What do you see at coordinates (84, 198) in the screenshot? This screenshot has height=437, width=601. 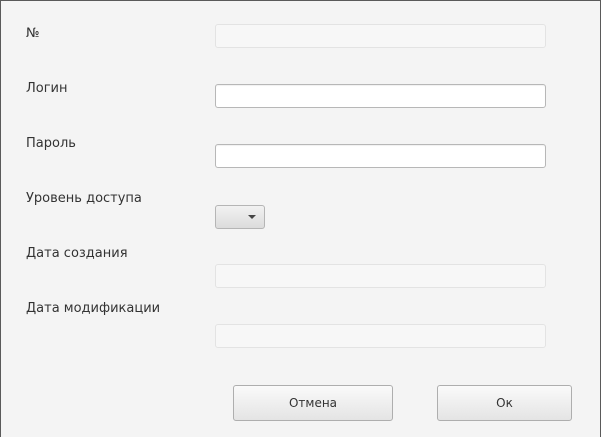 I see `access-level-label: Уровень доступа` at bounding box center [84, 198].